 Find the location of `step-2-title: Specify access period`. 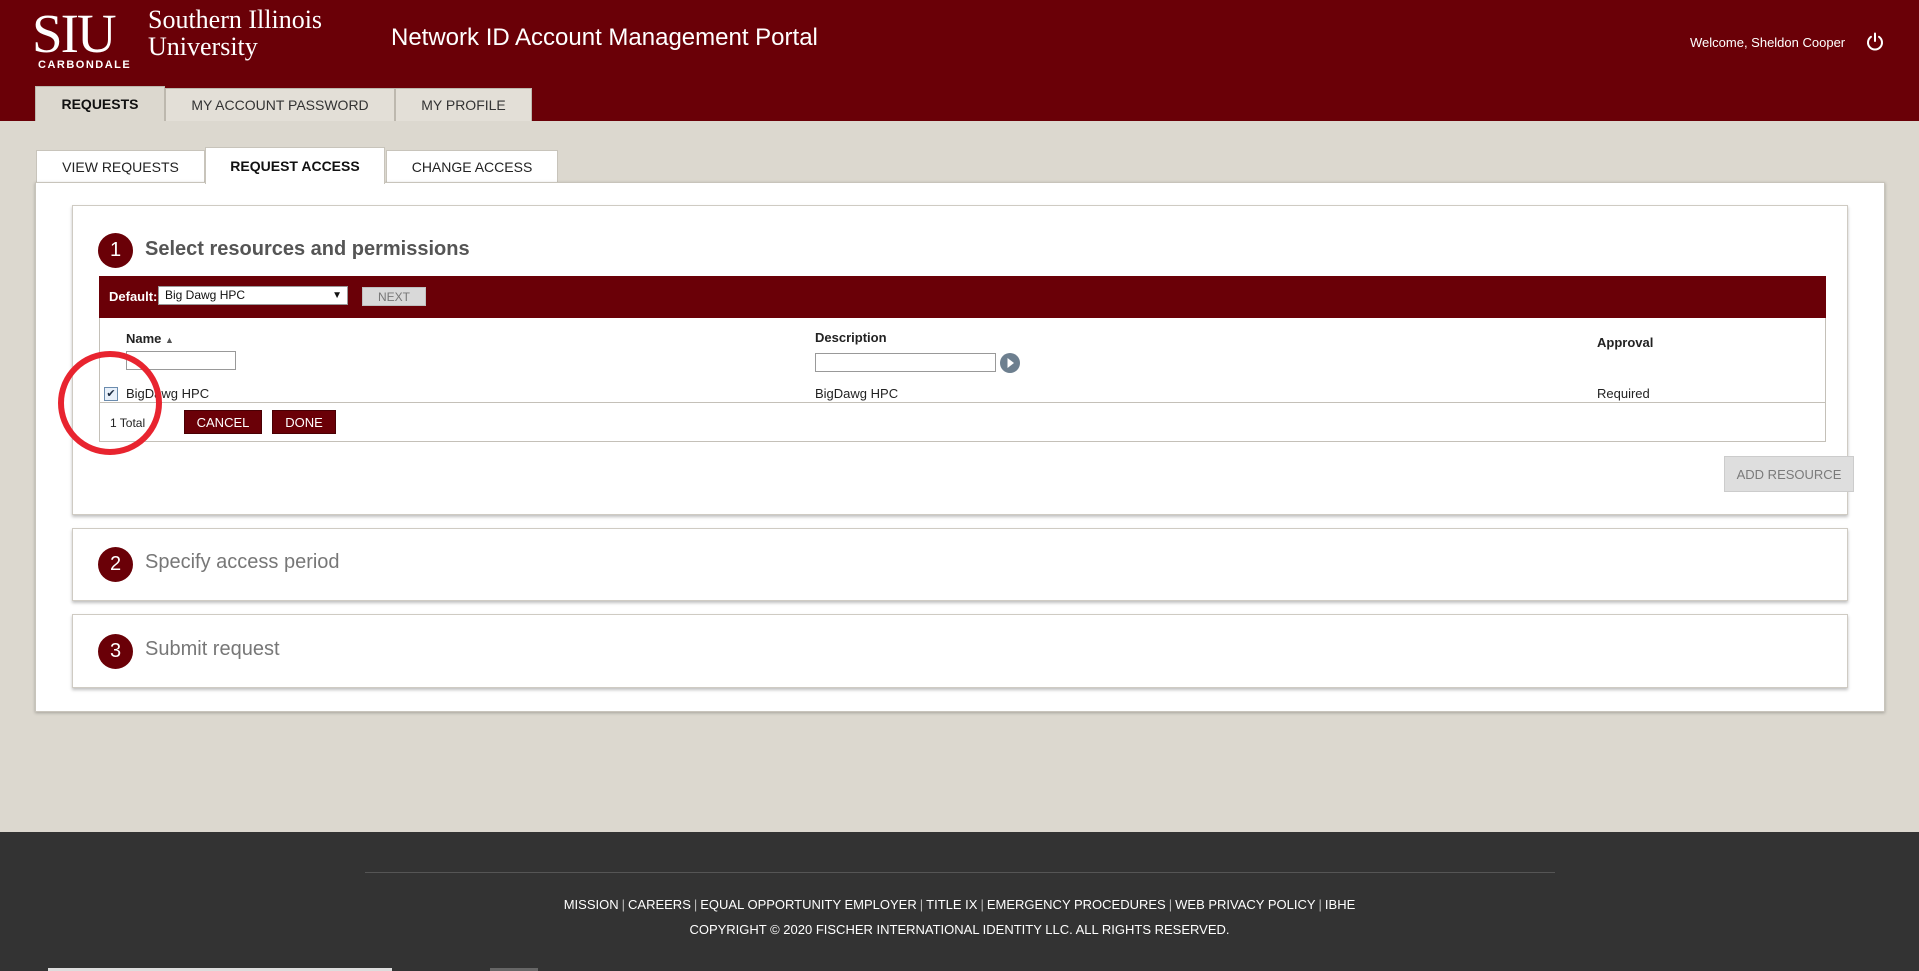

step-2-title: Specify access period is located at coordinates (242, 562).